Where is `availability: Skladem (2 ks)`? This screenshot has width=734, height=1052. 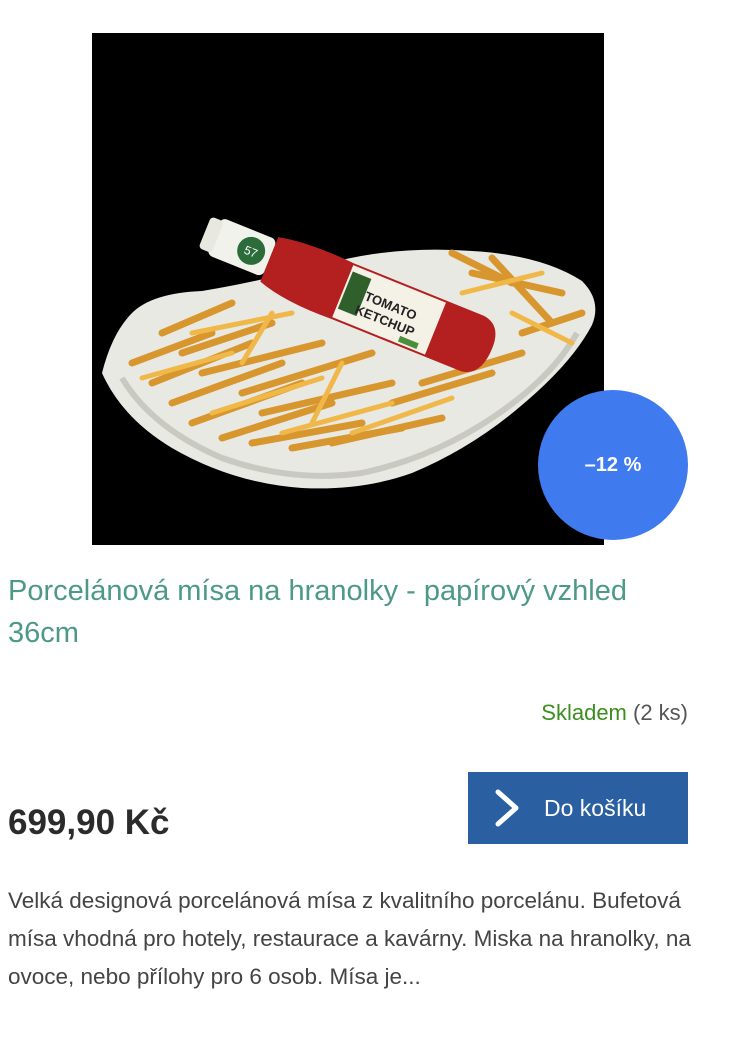
availability: Skladem (2 ks) is located at coordinates (614, 713).